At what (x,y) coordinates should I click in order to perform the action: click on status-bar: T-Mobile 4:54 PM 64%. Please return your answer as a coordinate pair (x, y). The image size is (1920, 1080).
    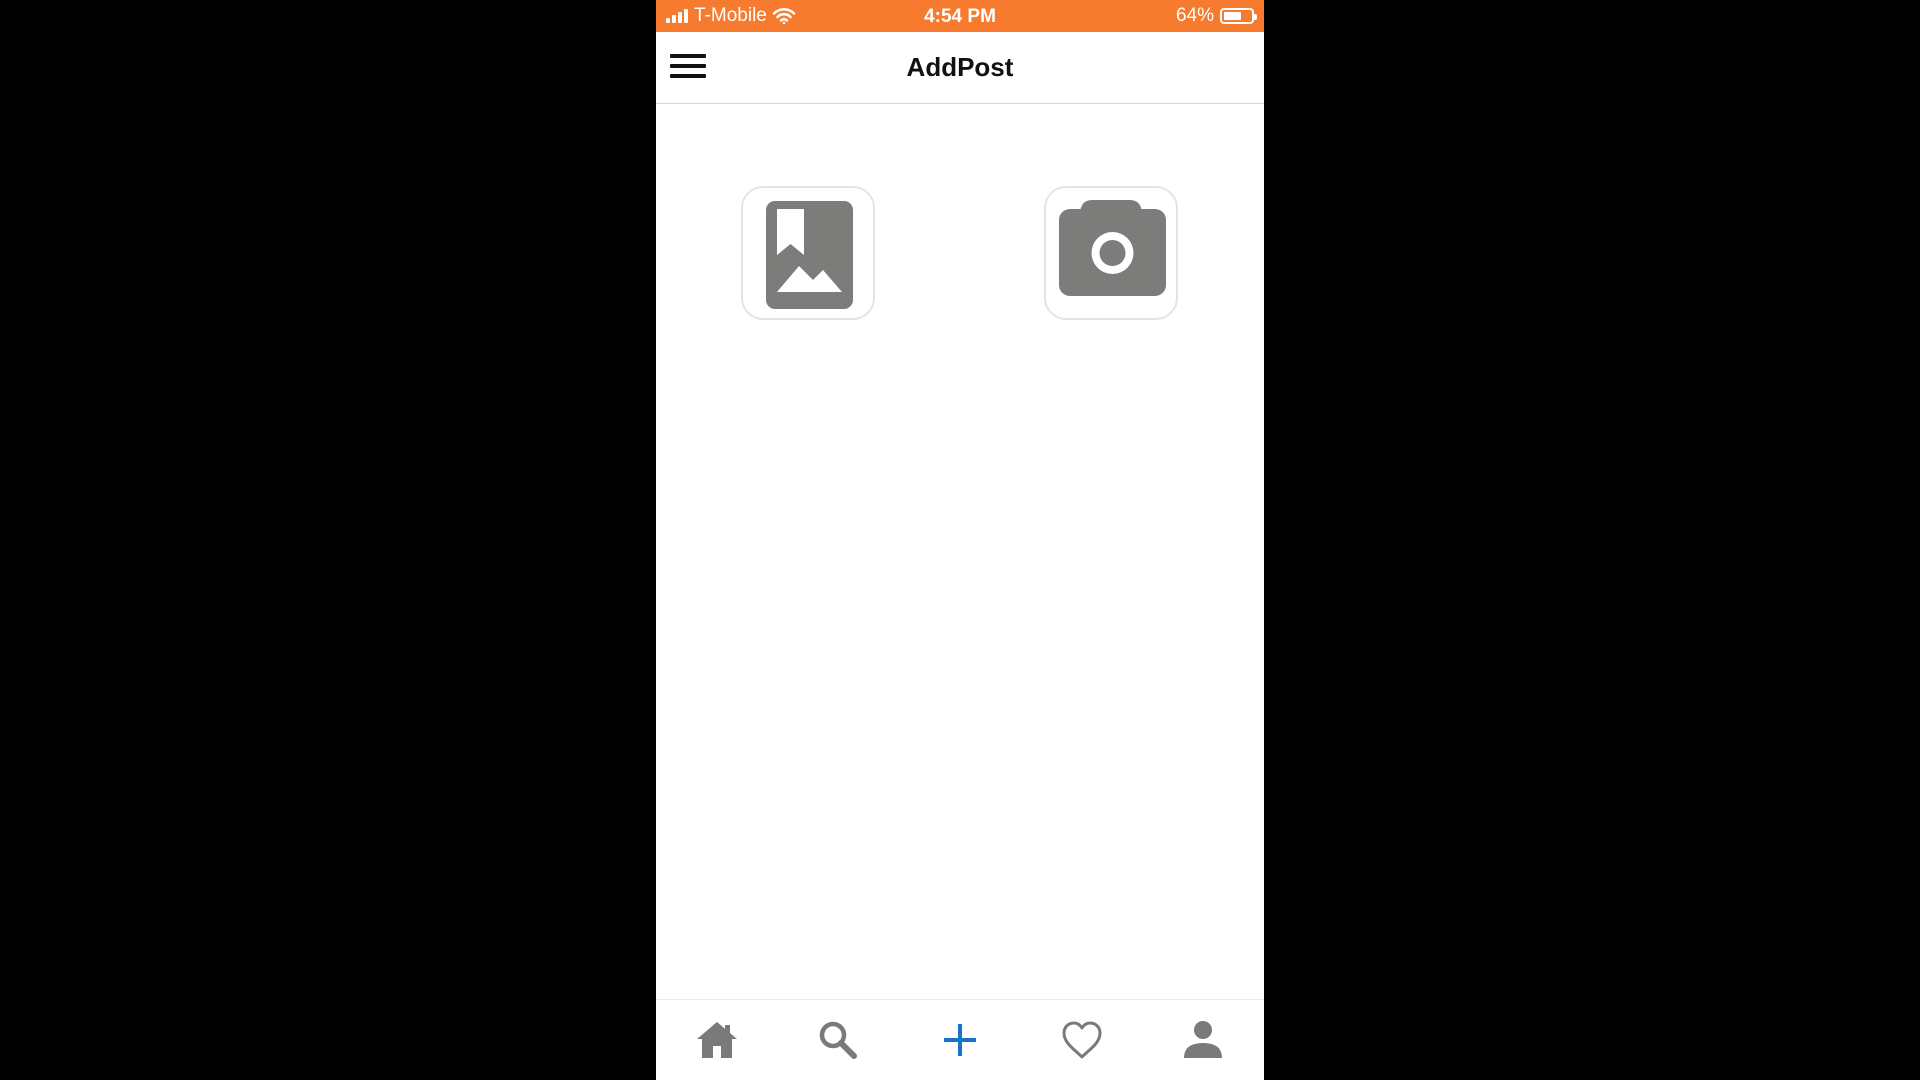
    Looking at the image, I should click on (960, 16).